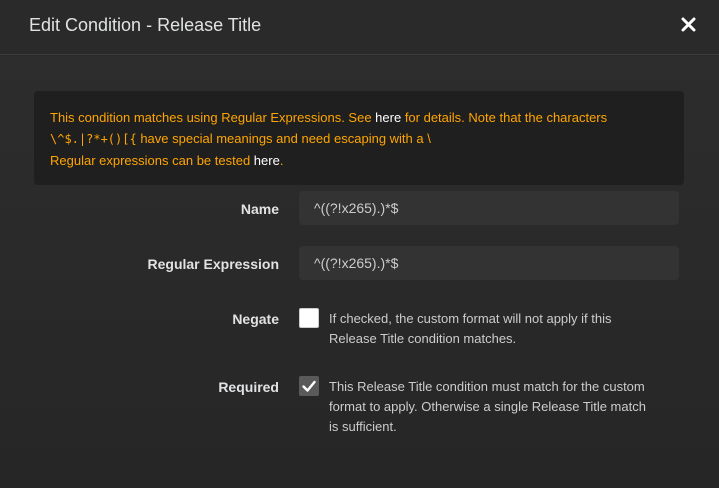 This screenshot has height=488, width=719. What do you see at coordinates (267, 160) in the screenshot?
I see `regex-tester-link: here` at bounding box center [267, 160].